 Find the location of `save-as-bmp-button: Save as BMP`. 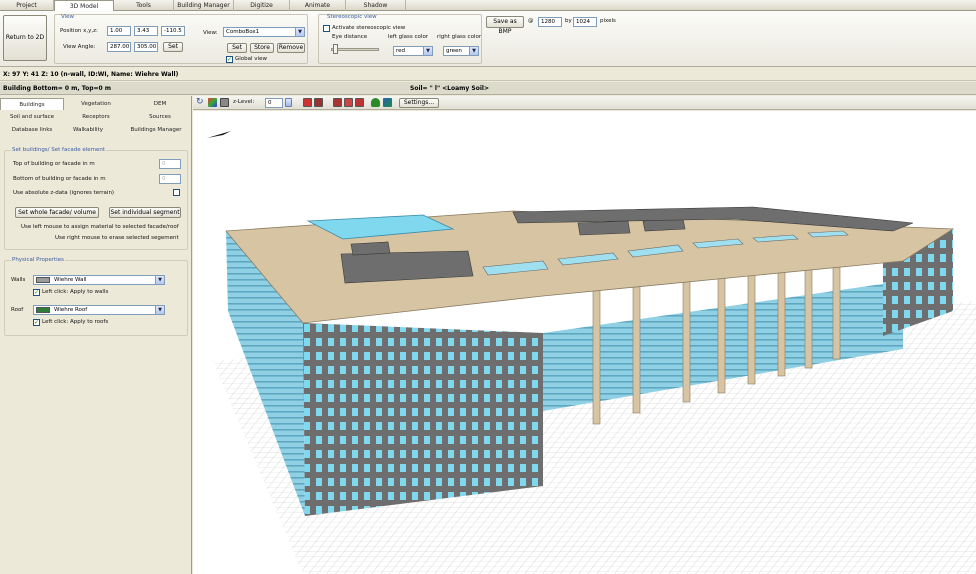

save-as-bmp-button: Save as BMP is located at coordinates (505, 25).